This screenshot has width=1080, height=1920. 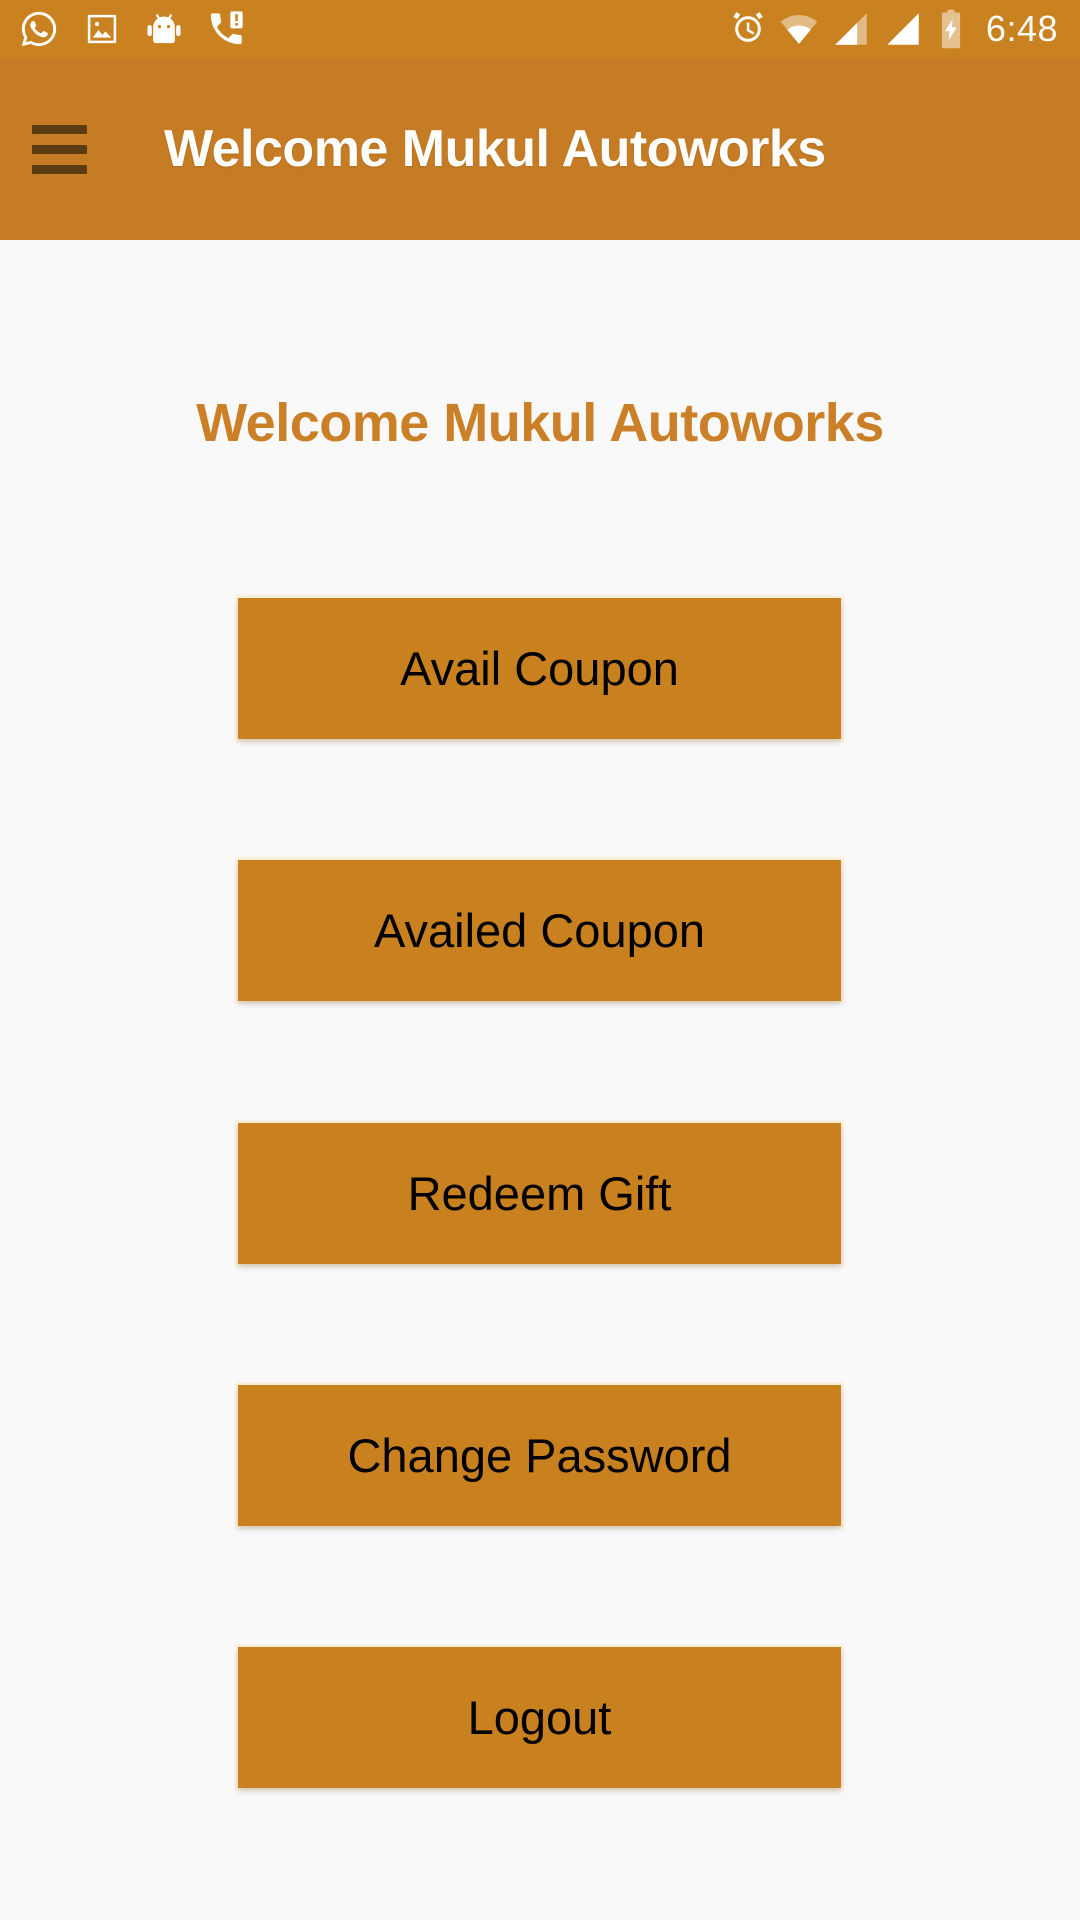 I want to click on wifi-icon, so click(x=799, y=29).